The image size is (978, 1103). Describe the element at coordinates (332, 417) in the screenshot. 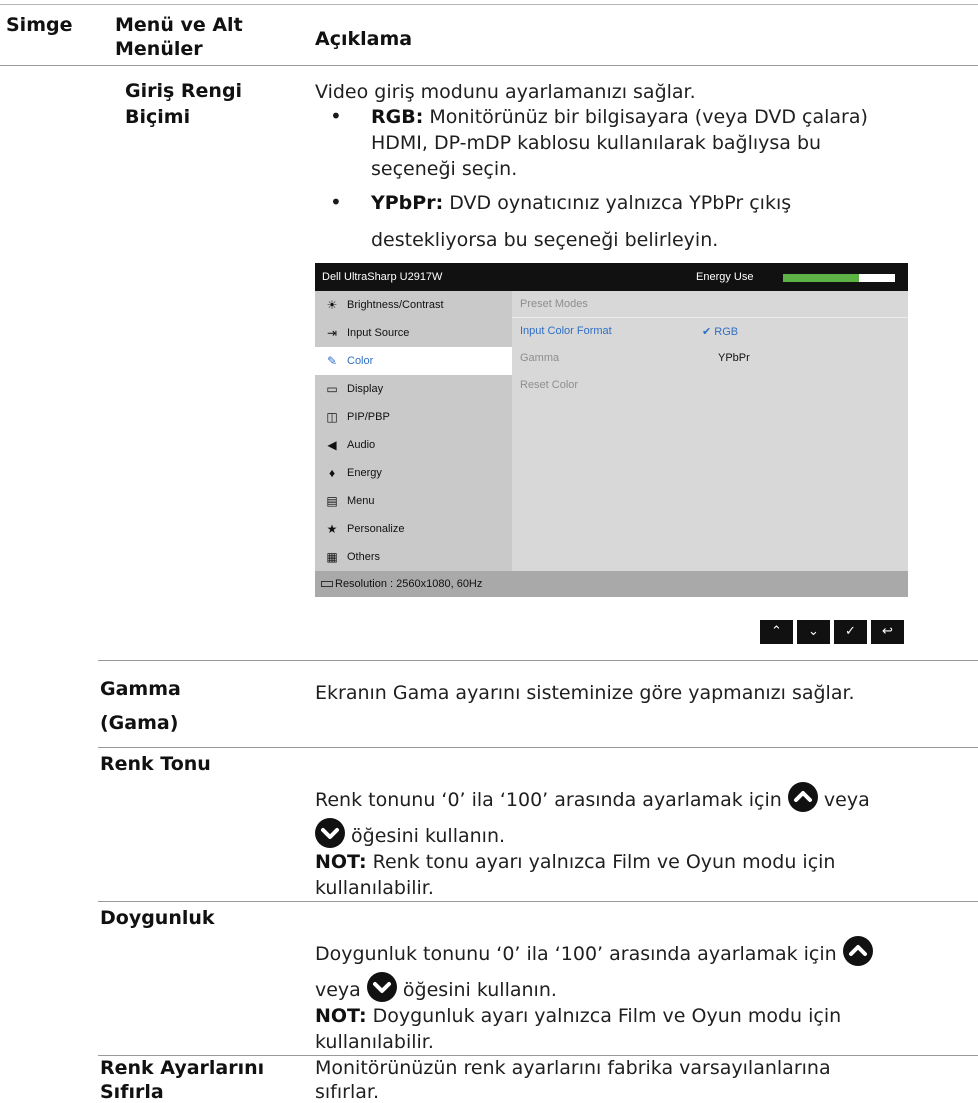

I see `pip-icon: ◫` at that location.